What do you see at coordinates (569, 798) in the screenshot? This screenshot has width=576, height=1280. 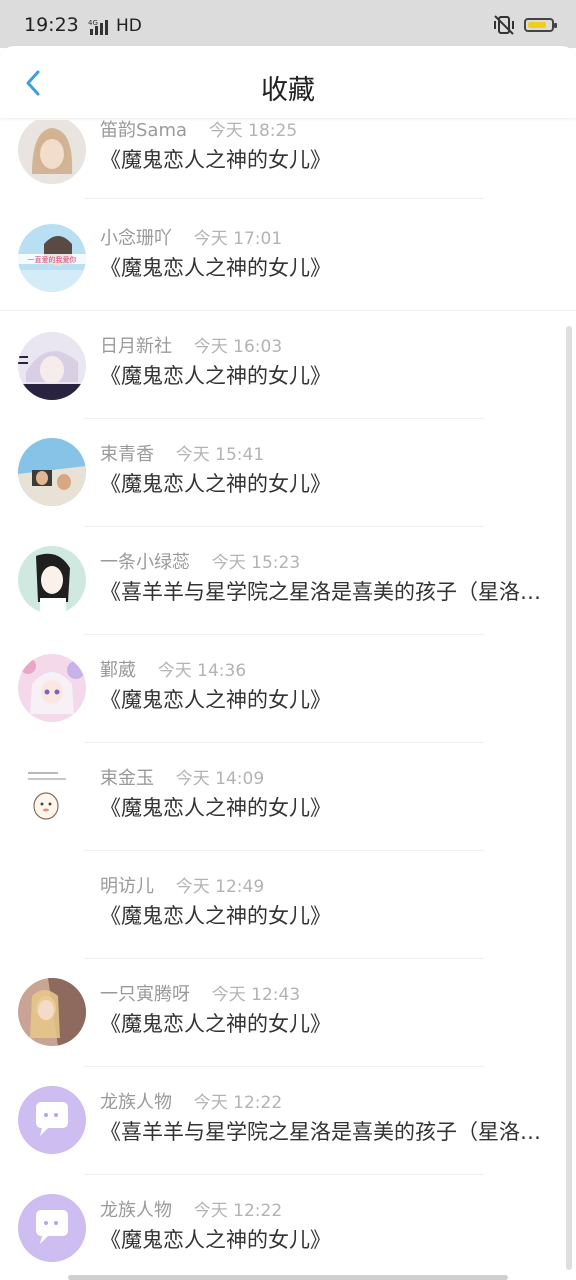 I see `scrollbar` at bounding box center [569, 798].